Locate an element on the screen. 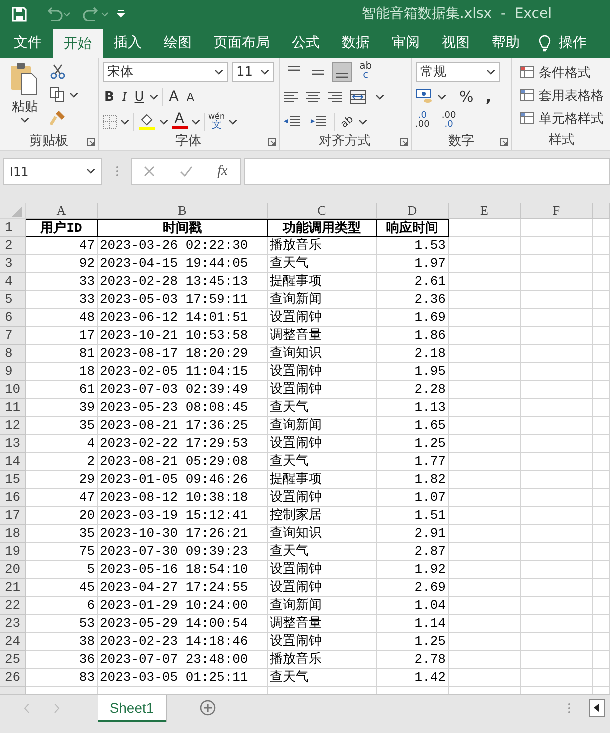 This screenshot has width=610, height=733. row-header: 8 is located at coordinates (13, 354).